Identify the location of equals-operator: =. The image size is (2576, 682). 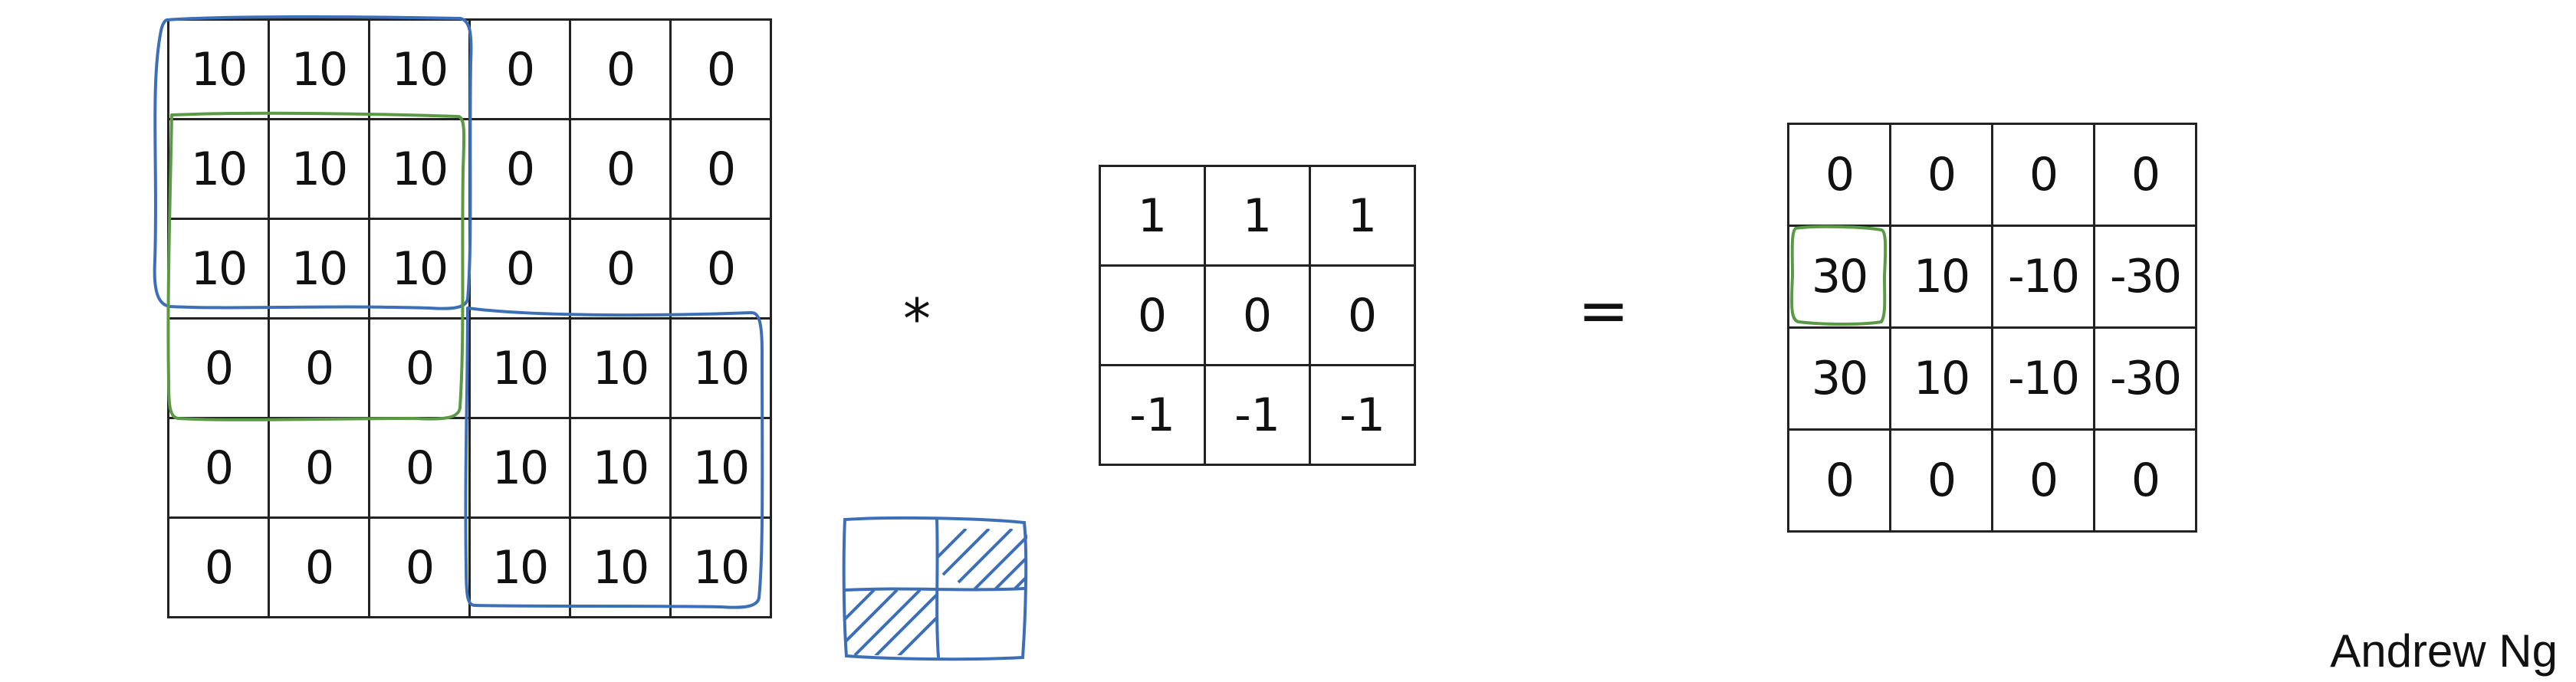
(1604, 310).